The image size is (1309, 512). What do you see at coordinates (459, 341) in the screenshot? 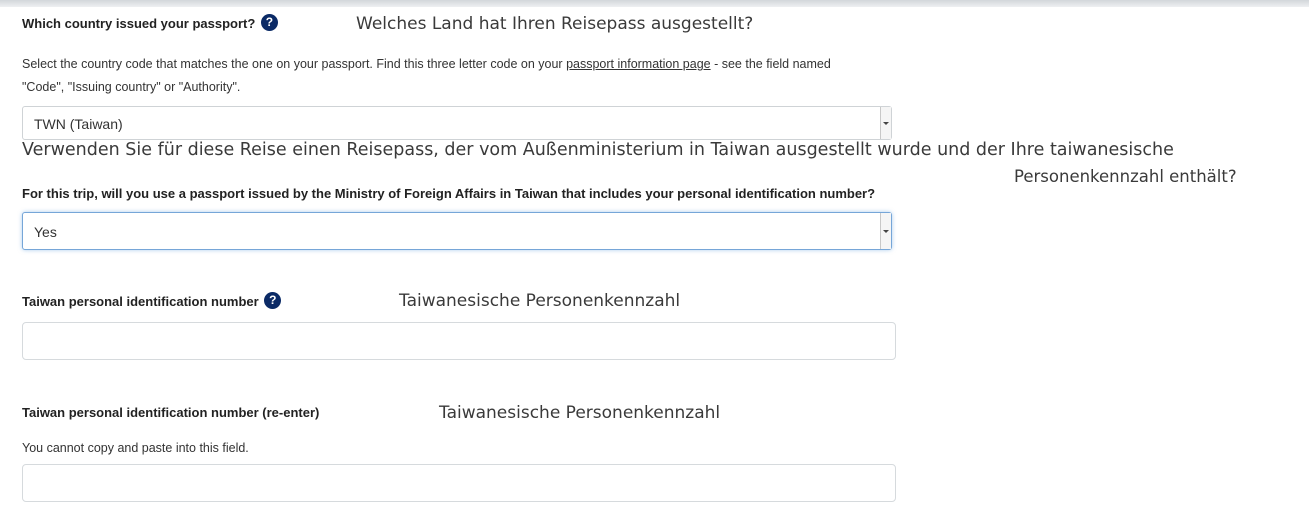
I see `id-number-input` at bounding box center [459, 341].